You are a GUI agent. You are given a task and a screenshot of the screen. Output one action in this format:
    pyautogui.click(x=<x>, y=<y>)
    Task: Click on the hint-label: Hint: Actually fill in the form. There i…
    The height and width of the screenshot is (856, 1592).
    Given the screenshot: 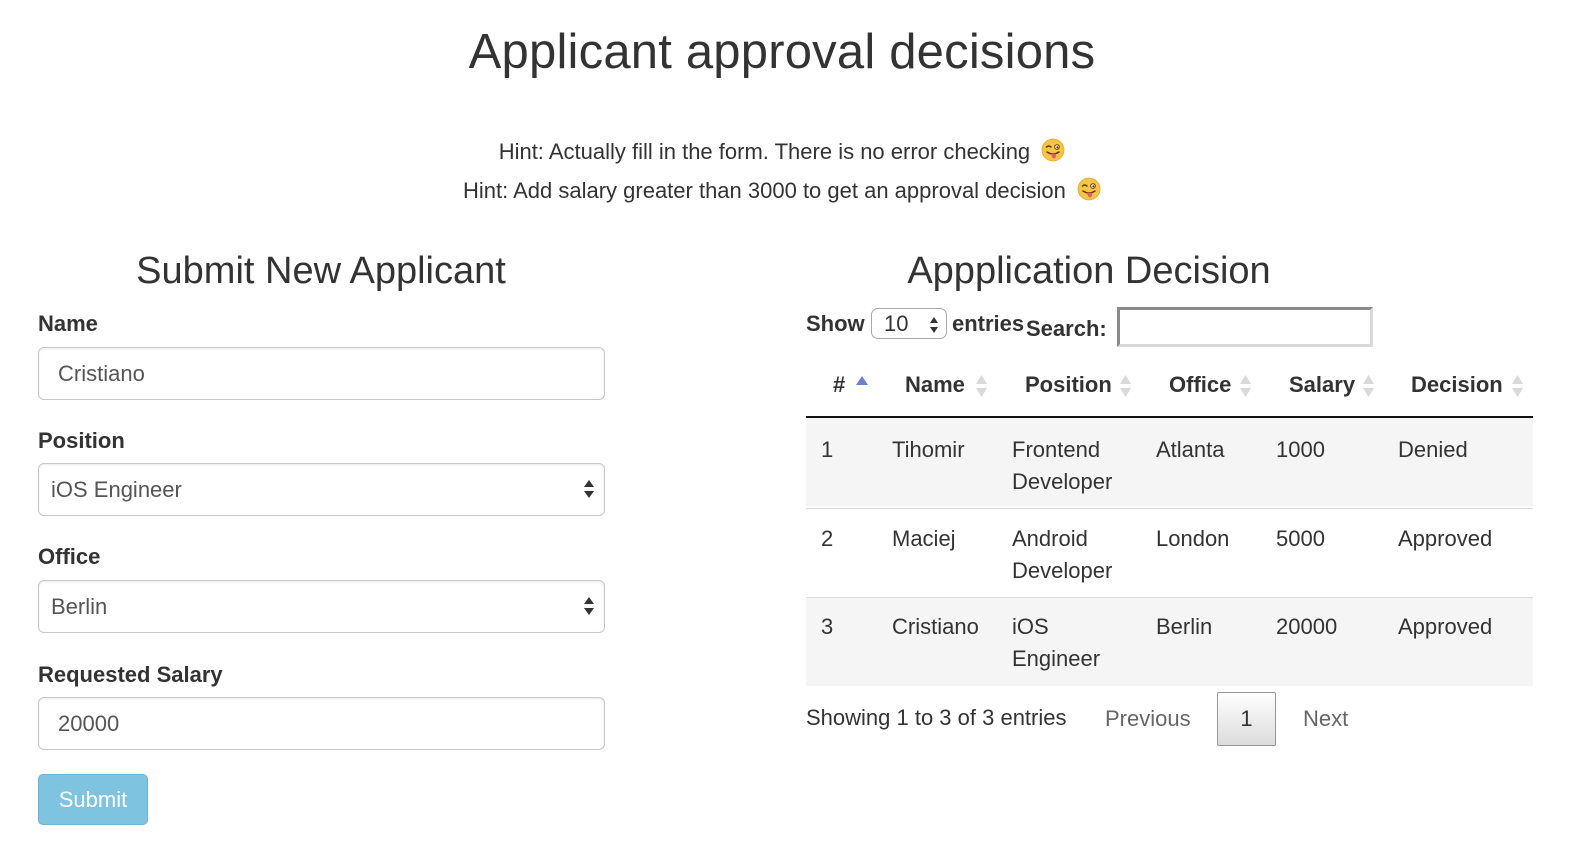 What is the action you would take?
    pyautogui.click(x=764, y=151)
    